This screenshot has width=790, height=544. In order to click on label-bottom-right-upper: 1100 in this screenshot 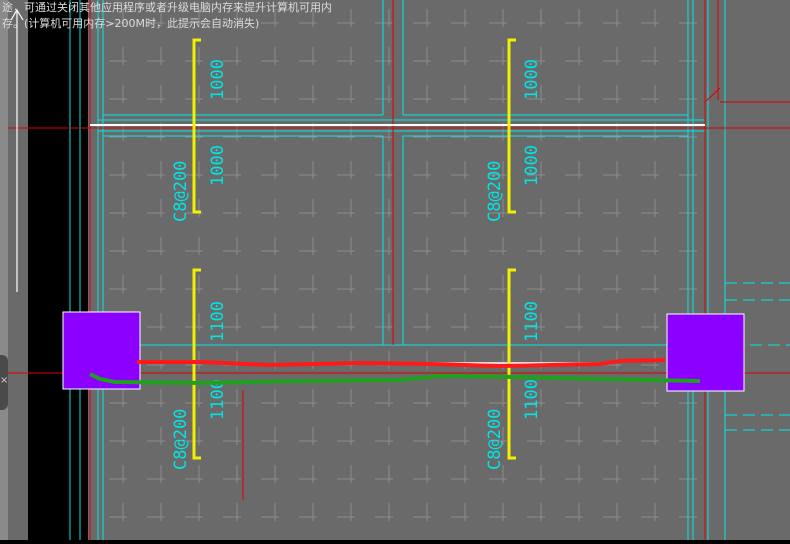, I will do `click(532, 321)`.